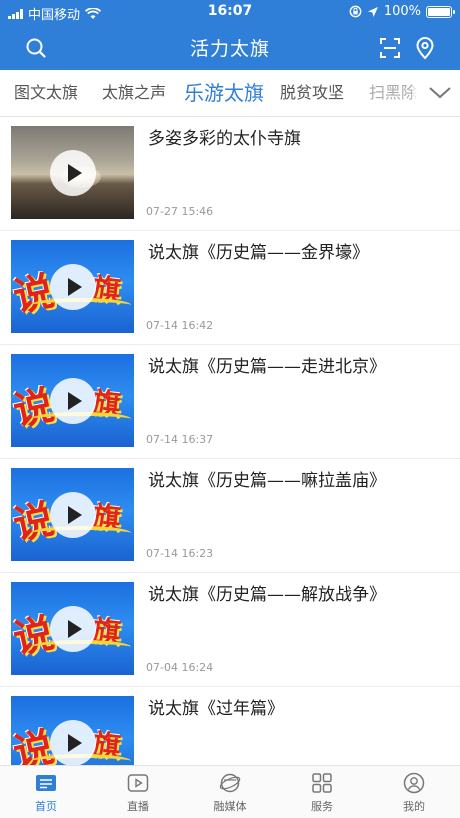 The width and height of the screenshot is (460, 818). What do you see at coordinates (414, 806) in the screenshot?
I see `nav-label: 我的` at bounding box center [414, 806].